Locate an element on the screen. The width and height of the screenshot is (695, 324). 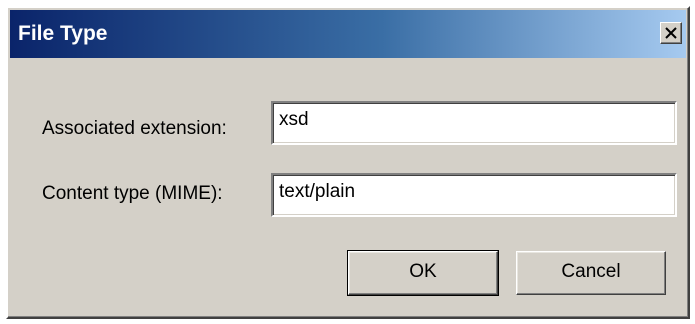
close-icon is located at coordinates (671, 33).